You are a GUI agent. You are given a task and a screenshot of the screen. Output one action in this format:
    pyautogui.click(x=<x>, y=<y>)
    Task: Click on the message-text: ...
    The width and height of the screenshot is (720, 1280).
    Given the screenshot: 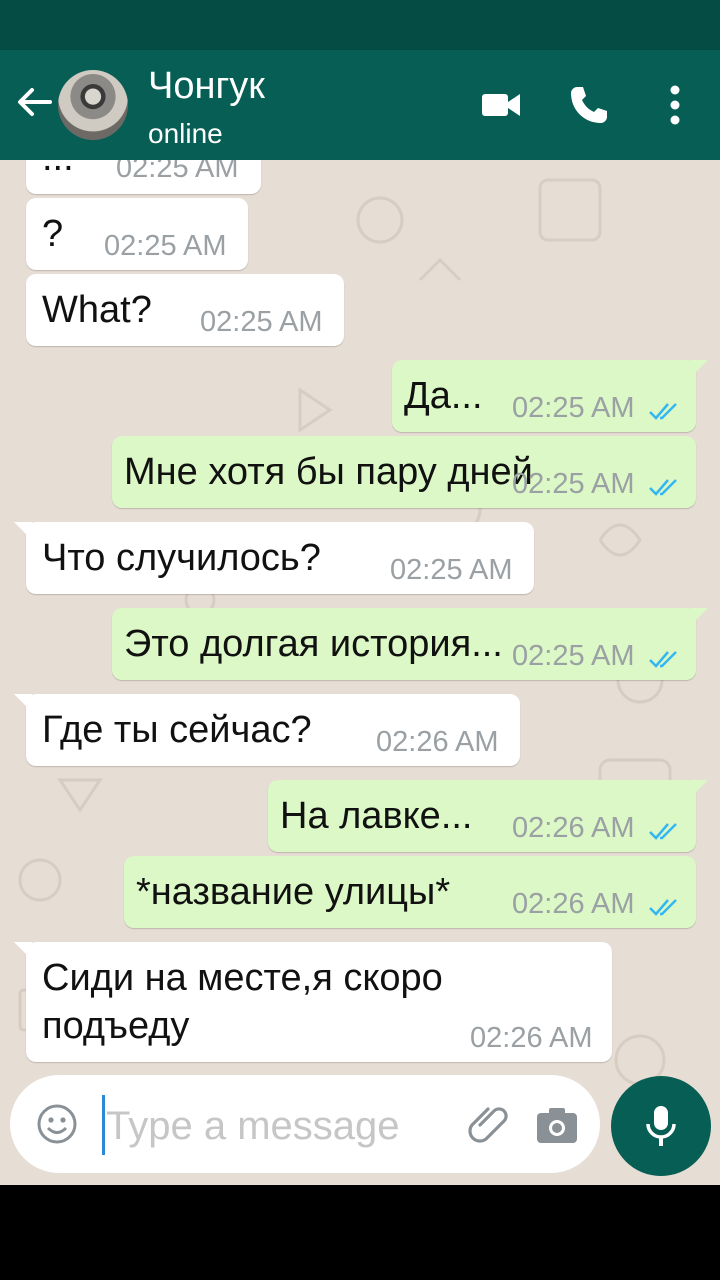 What is the action you would take?
    pyautogui.click(x=58, y=170)
    